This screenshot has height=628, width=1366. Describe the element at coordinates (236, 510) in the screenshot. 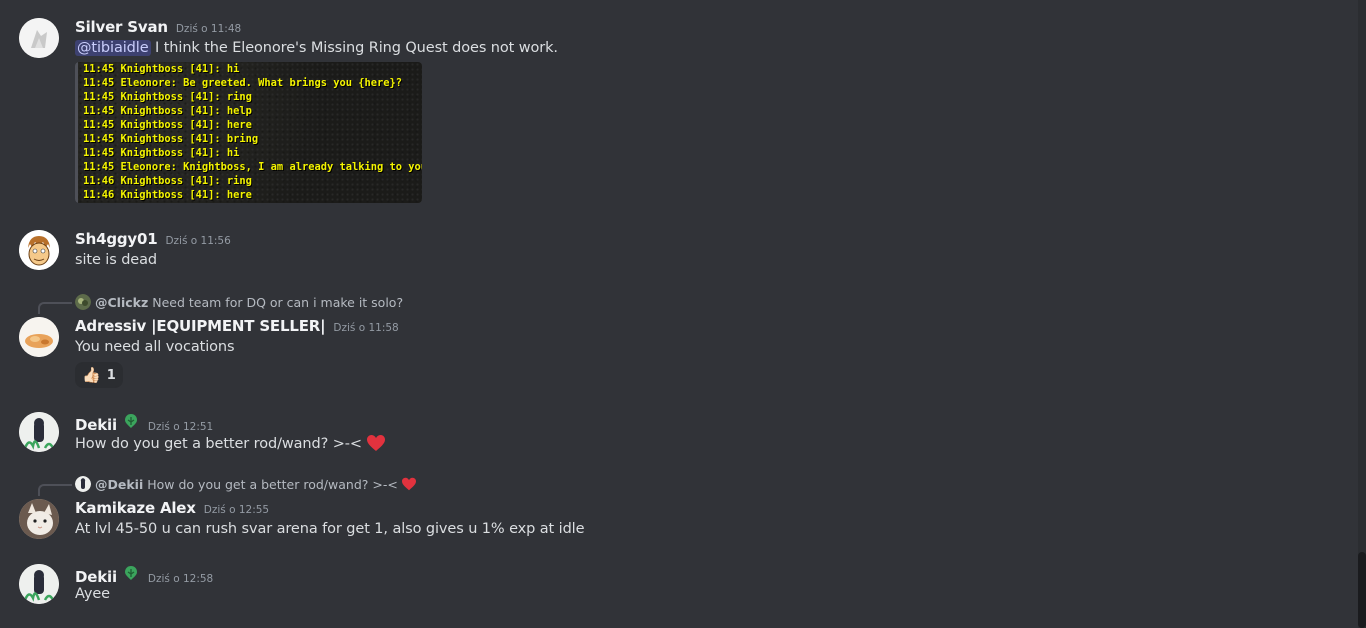

I see `timestamp: Dziś o 12:55` at that location.